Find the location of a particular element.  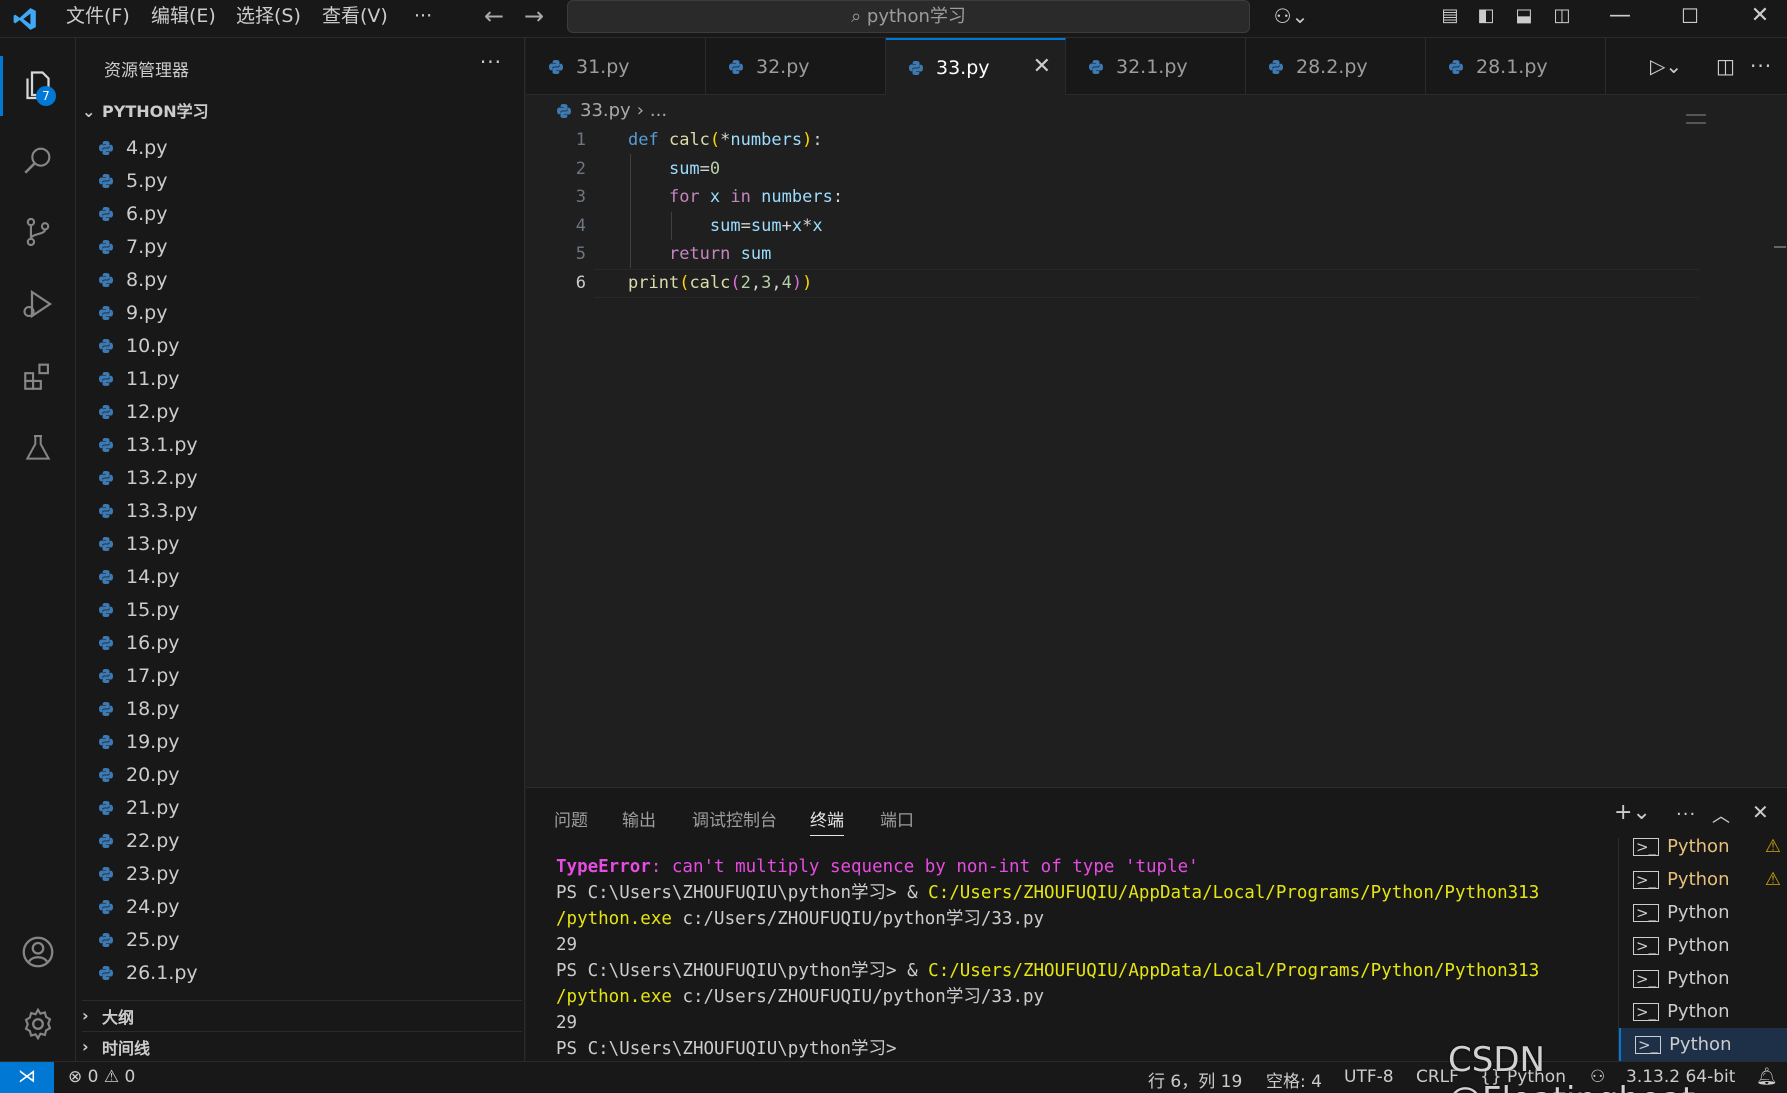

menu-view: 查看(V) is located at coordinates (355, 19).